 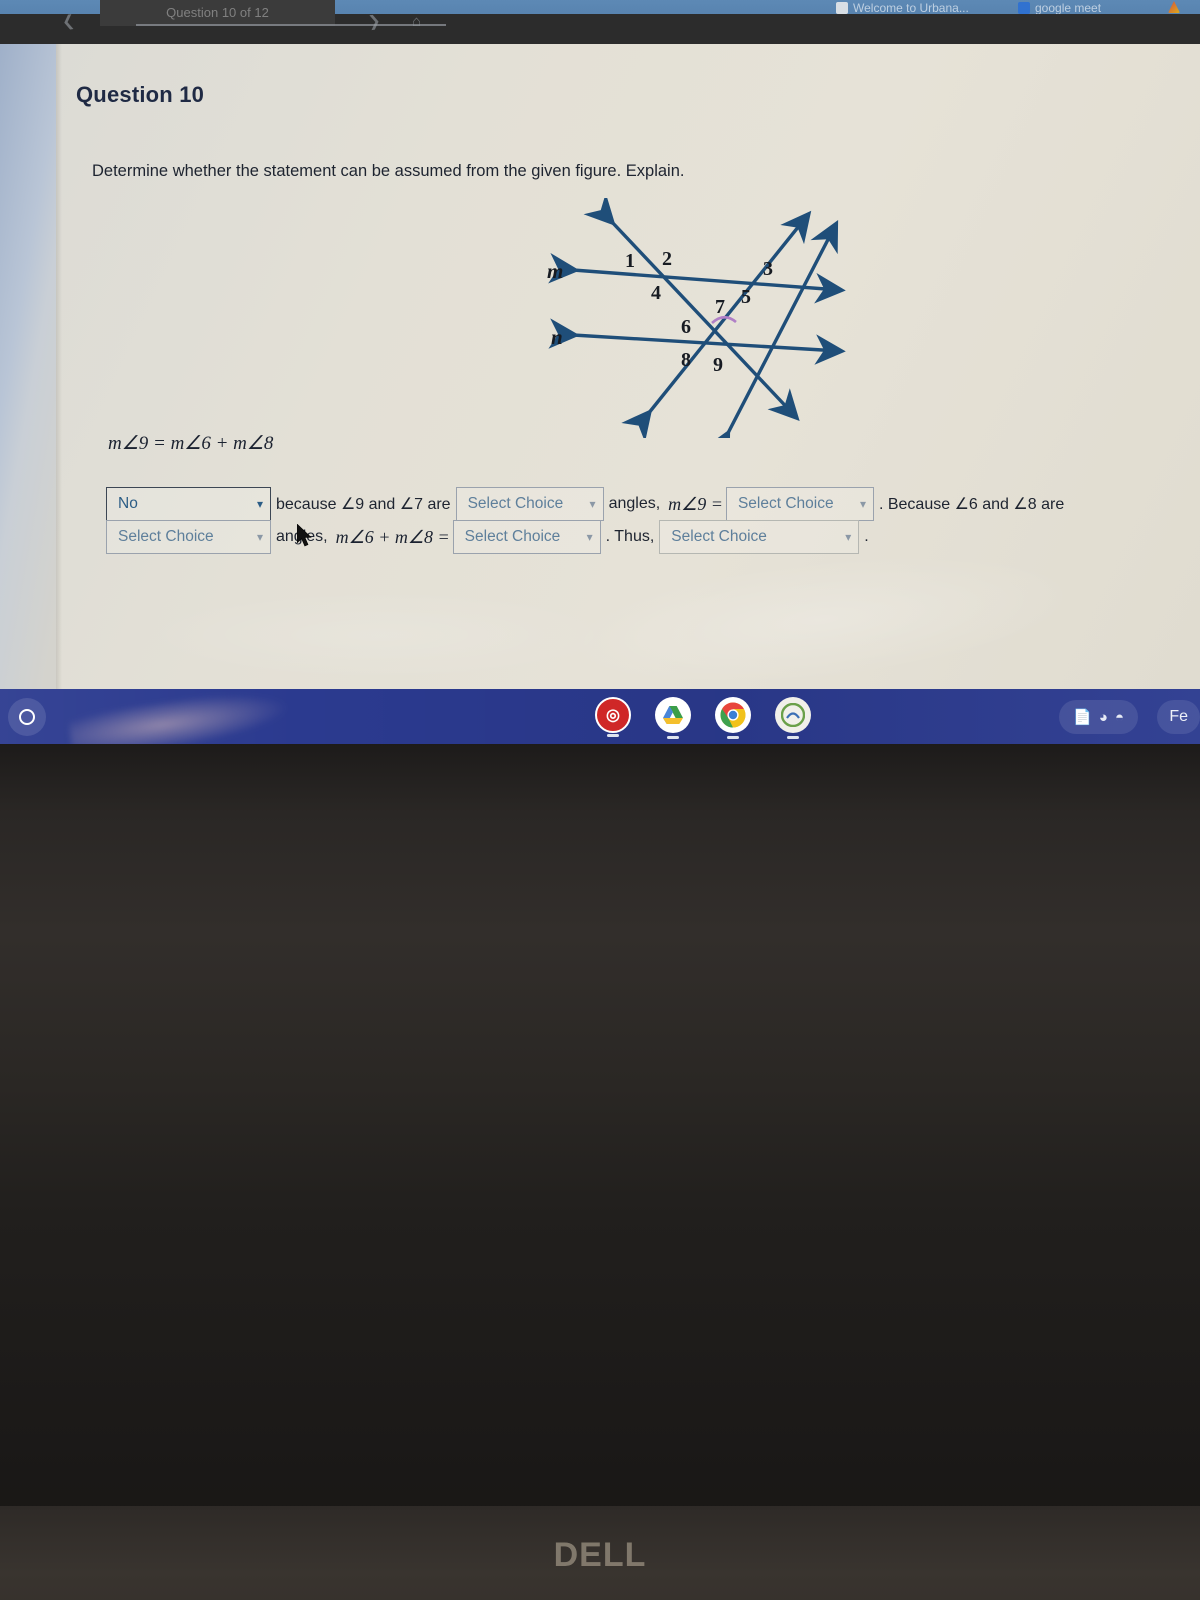 I want to click on clock-label: Fe, so click(x=1178, y=716).